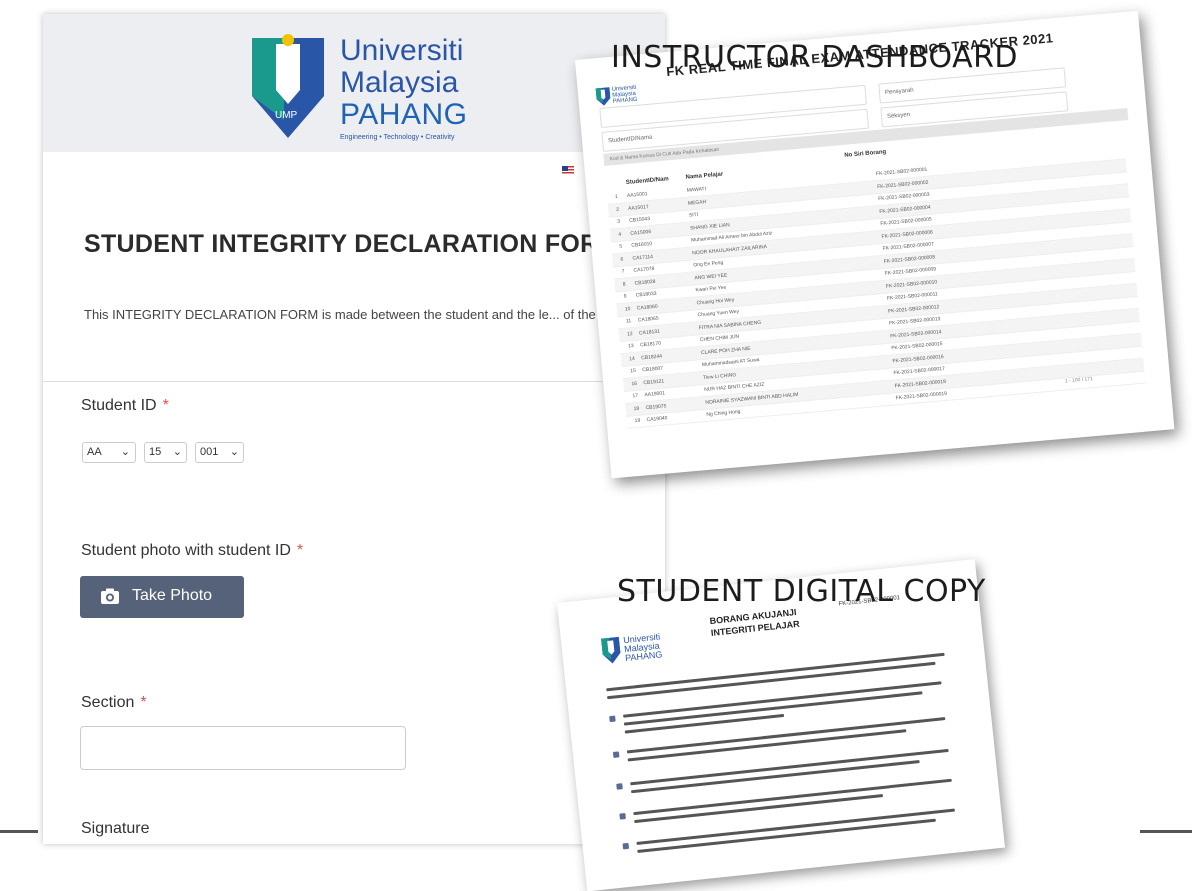  I want to click on camera-icon, so click(110, 596).